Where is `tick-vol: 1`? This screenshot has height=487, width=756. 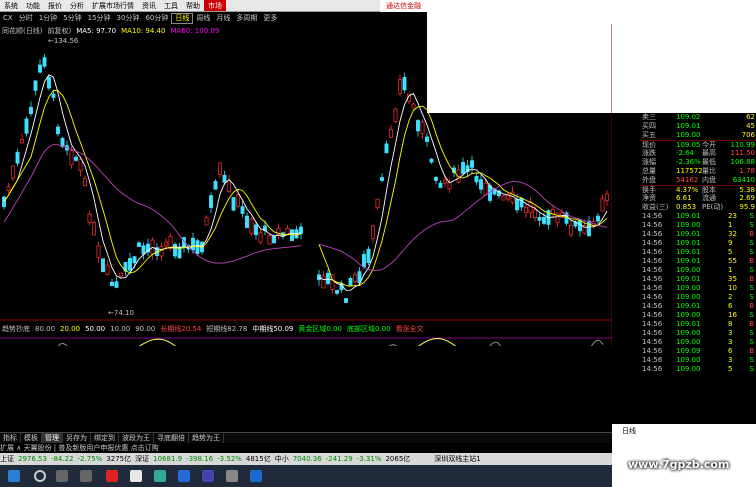
tick-vol: 1 is located at coordinates (730, 225).